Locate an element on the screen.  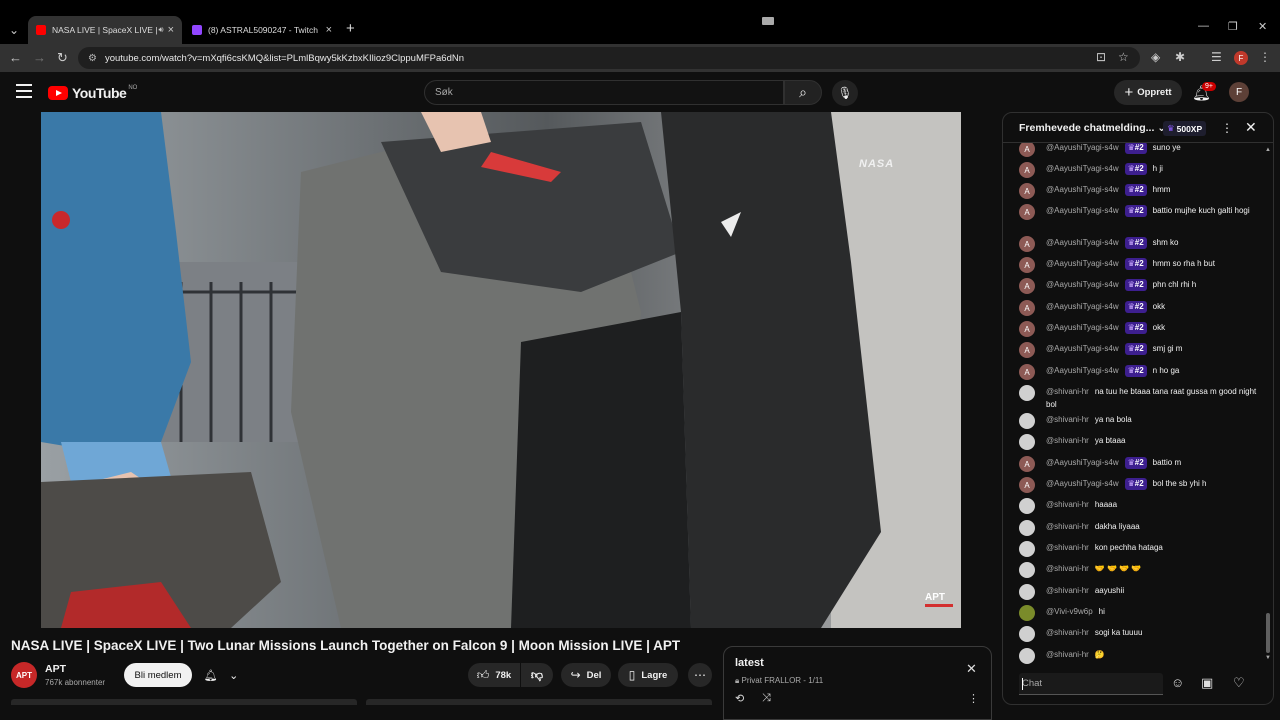
emoji-icon: ☺ is located at coordinates (1177, 682).